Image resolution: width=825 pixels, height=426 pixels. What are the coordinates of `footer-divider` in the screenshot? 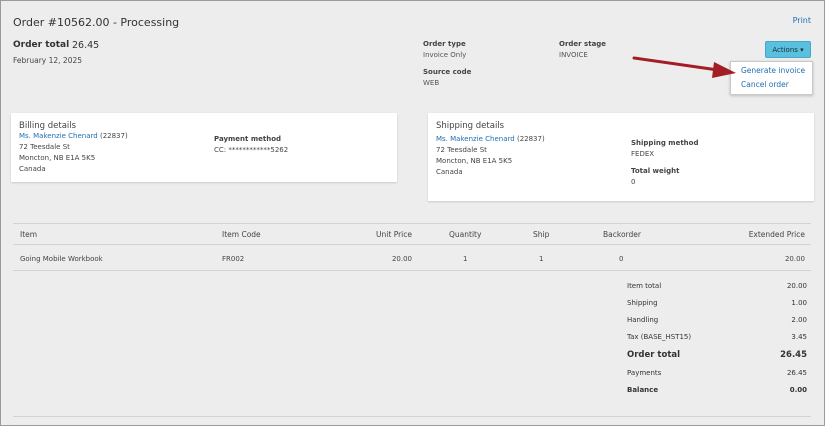 It's located at (412, 416).